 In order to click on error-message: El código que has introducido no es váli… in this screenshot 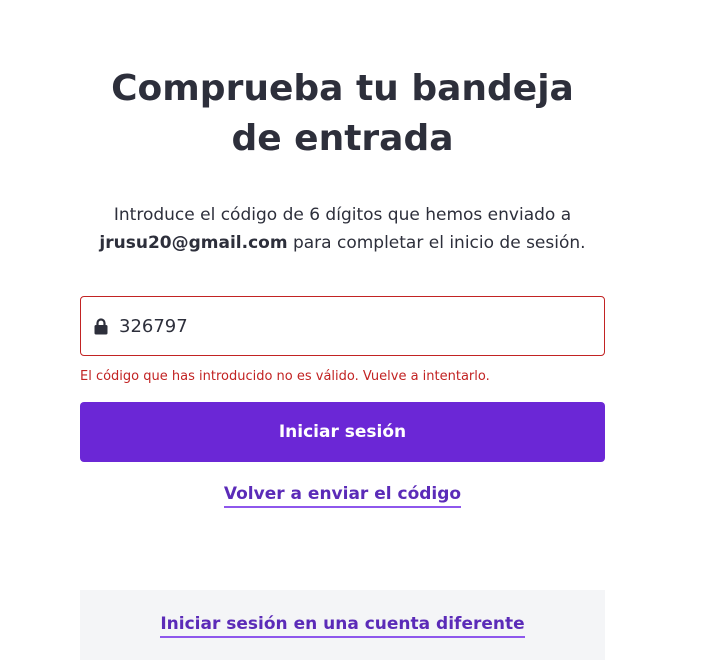, I will do `click(285, 376)`.